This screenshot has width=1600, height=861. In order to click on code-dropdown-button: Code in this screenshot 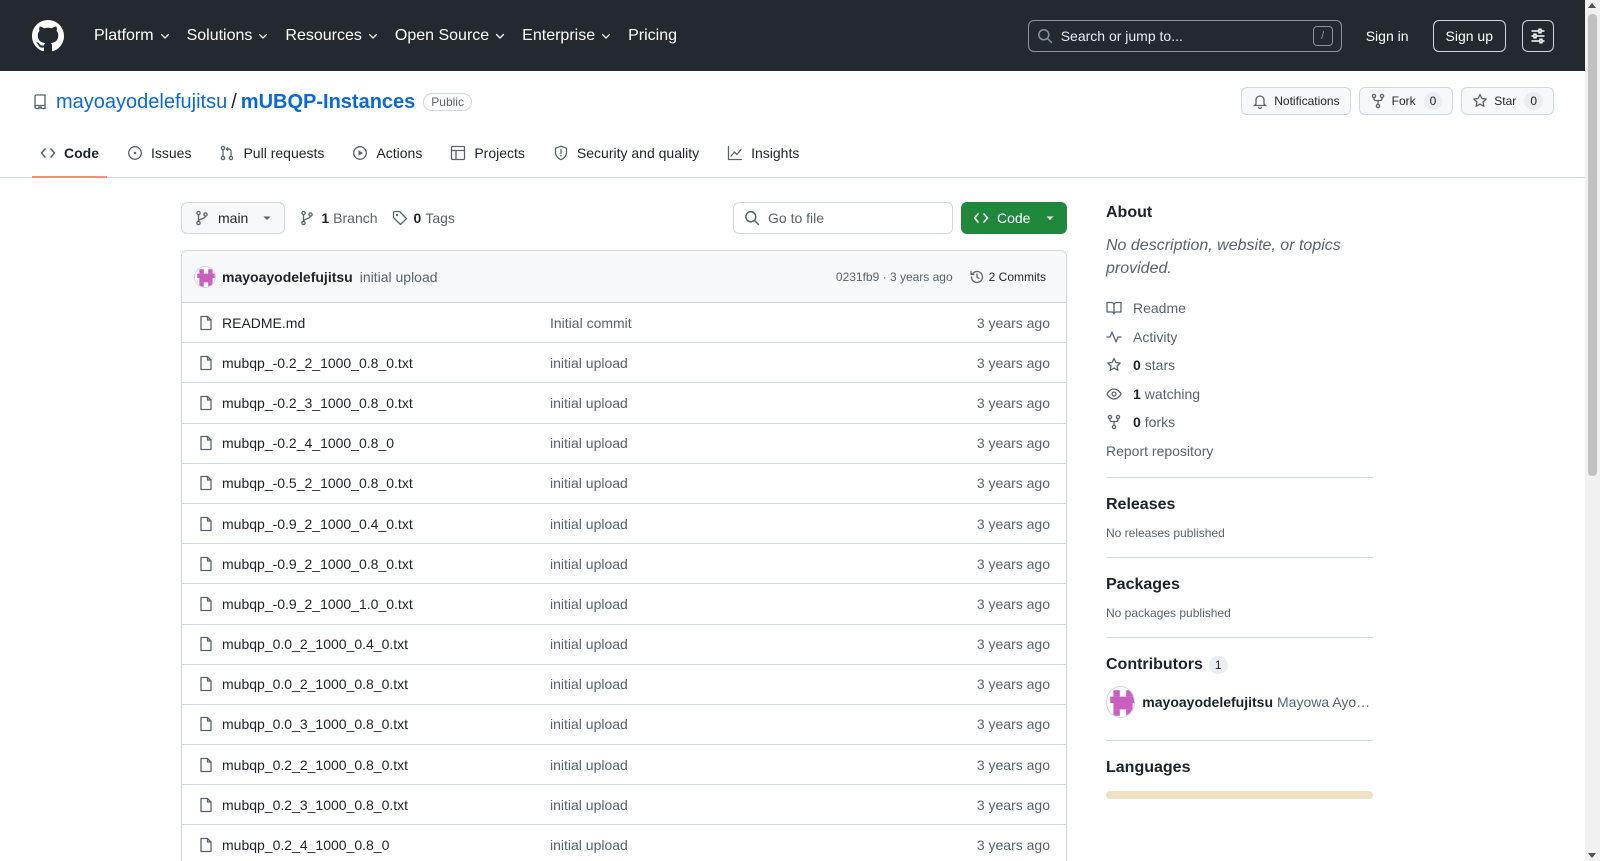, I will do `click(1014, 218)`.